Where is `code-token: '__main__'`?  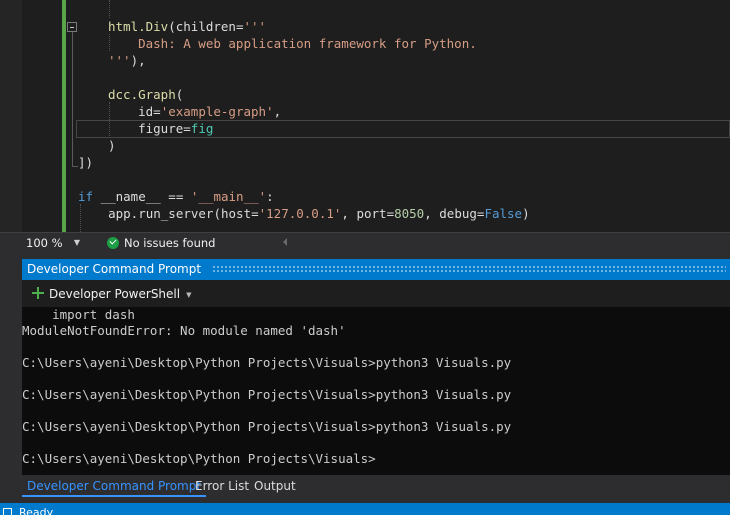 code-token: '__main__' is located at coordinates (228, 196).